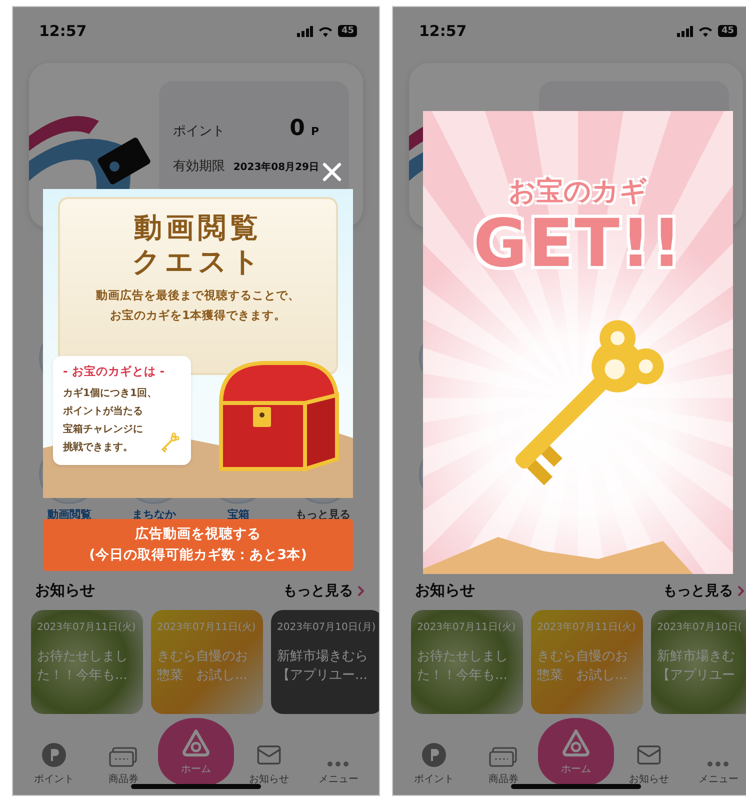 The width and height of the screenshot is (746, 801). I want to click on news-date: 2023年07月10日(, so click(700, 627).